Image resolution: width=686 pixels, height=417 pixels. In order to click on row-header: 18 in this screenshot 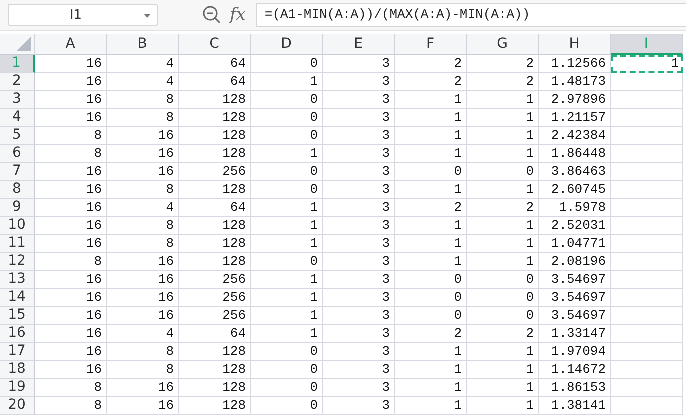, I will do `click(17, 370)`.